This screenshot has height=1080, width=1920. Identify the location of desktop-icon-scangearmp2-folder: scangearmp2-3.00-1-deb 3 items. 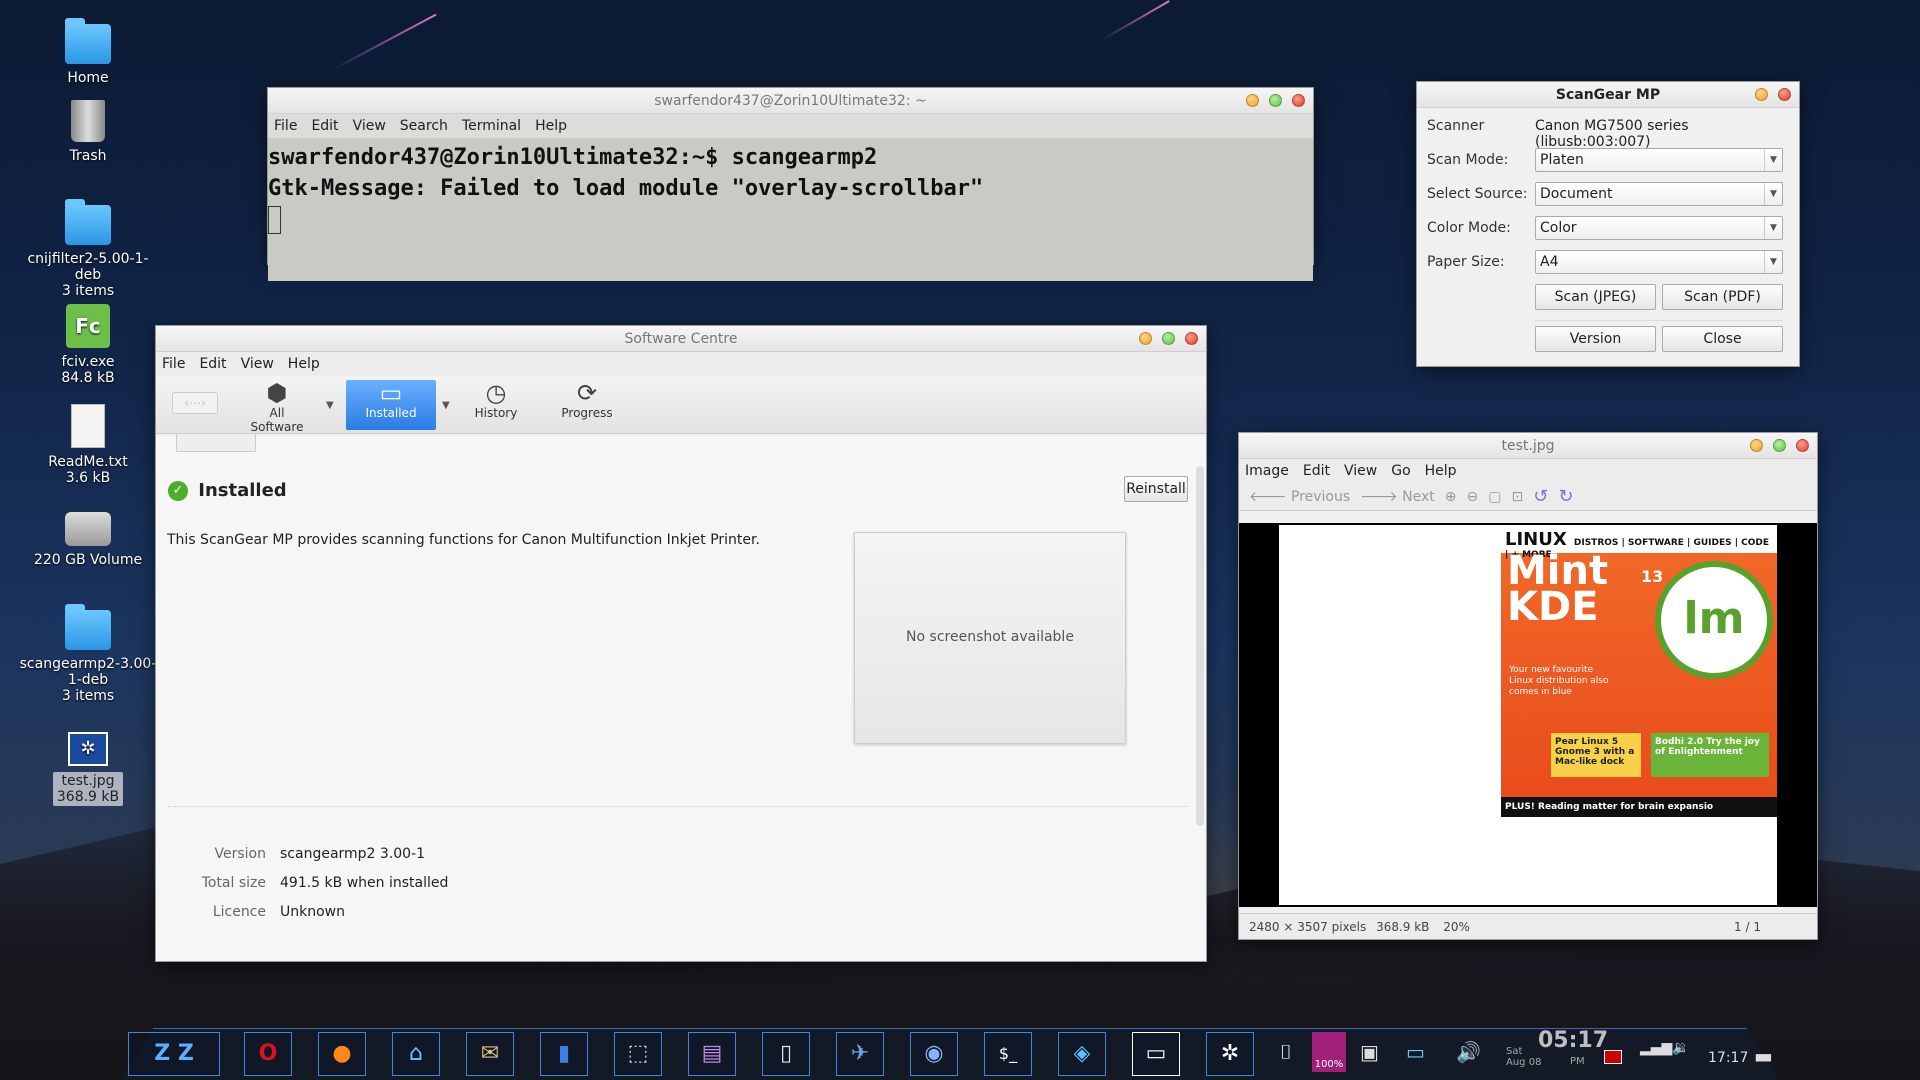
(88, 654).